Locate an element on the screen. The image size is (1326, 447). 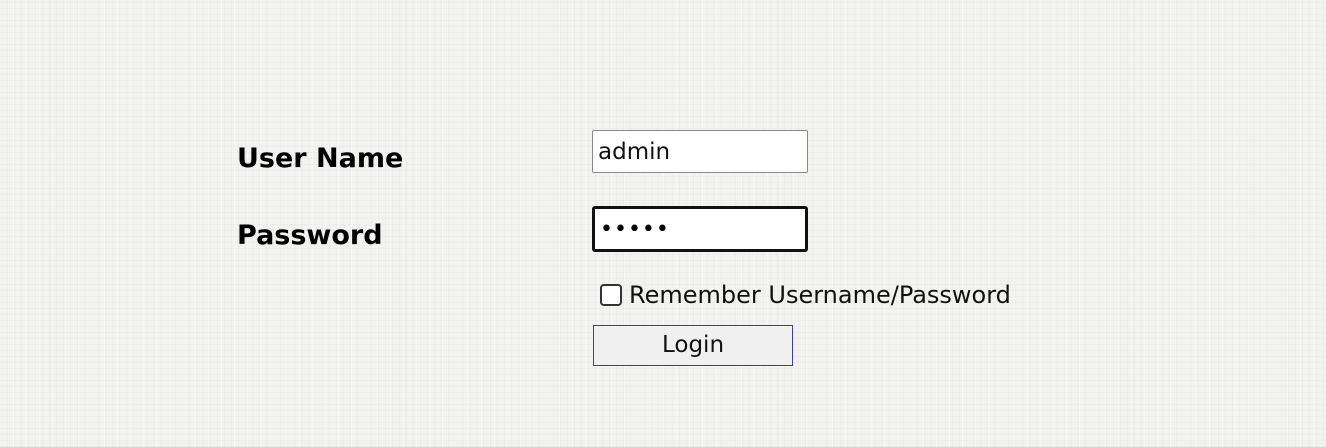
password-input is located at coordinates (700, 229).